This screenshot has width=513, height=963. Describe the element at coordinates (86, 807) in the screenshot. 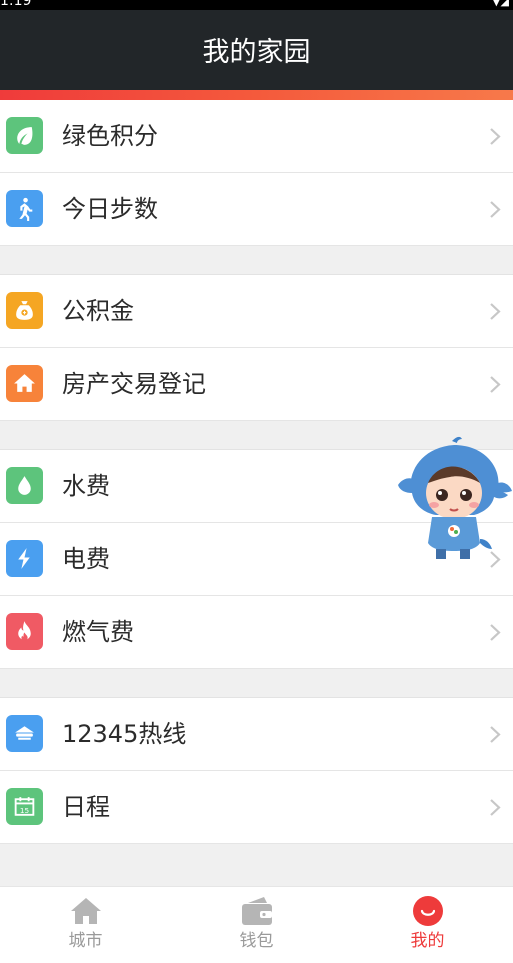

I see `menu-item-label: 日程` at that location.